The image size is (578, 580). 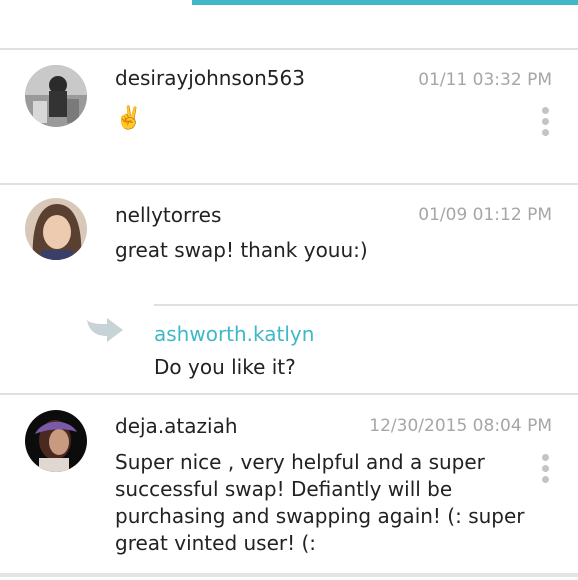 I want to click on reply-username: ashworth.katlyn, so click(x=234, y=334).